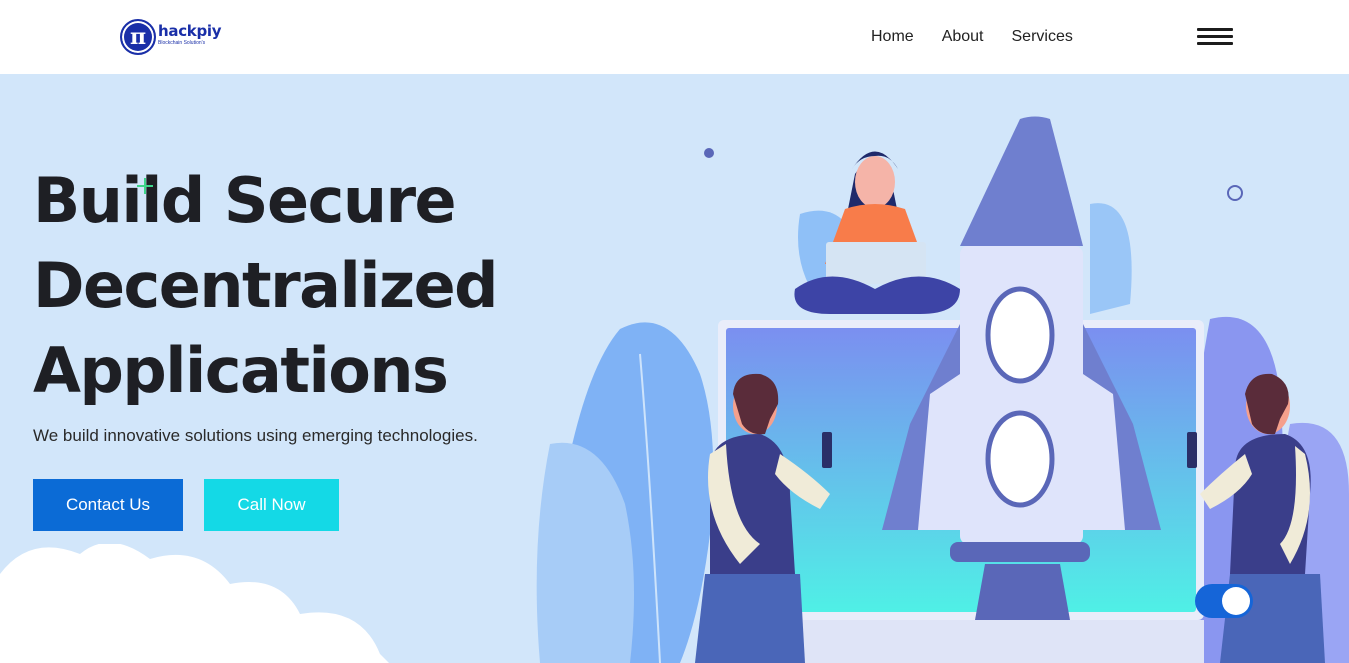 The width and height of the screenshot is (1349, 663). I want to click on brand-logo: π hackpiy Blockchain Solution's, so click(171, 37).